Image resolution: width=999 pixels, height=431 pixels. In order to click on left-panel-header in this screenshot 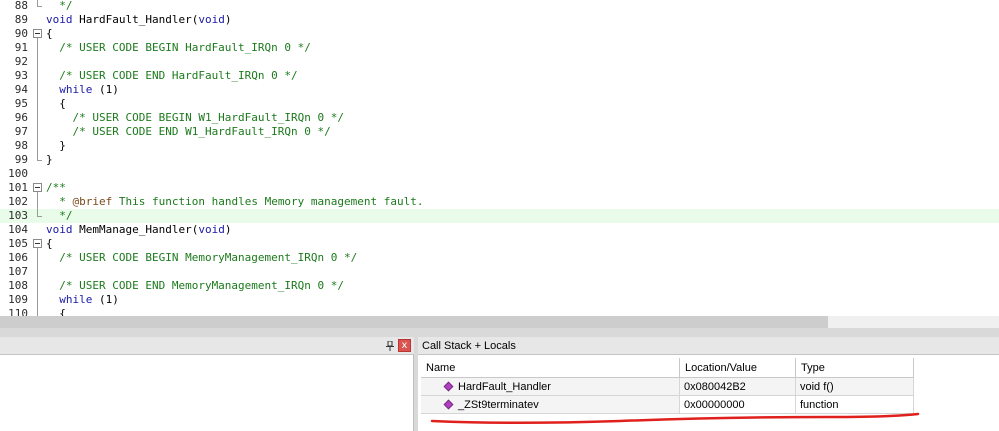, I will do `click(207, 346)`.